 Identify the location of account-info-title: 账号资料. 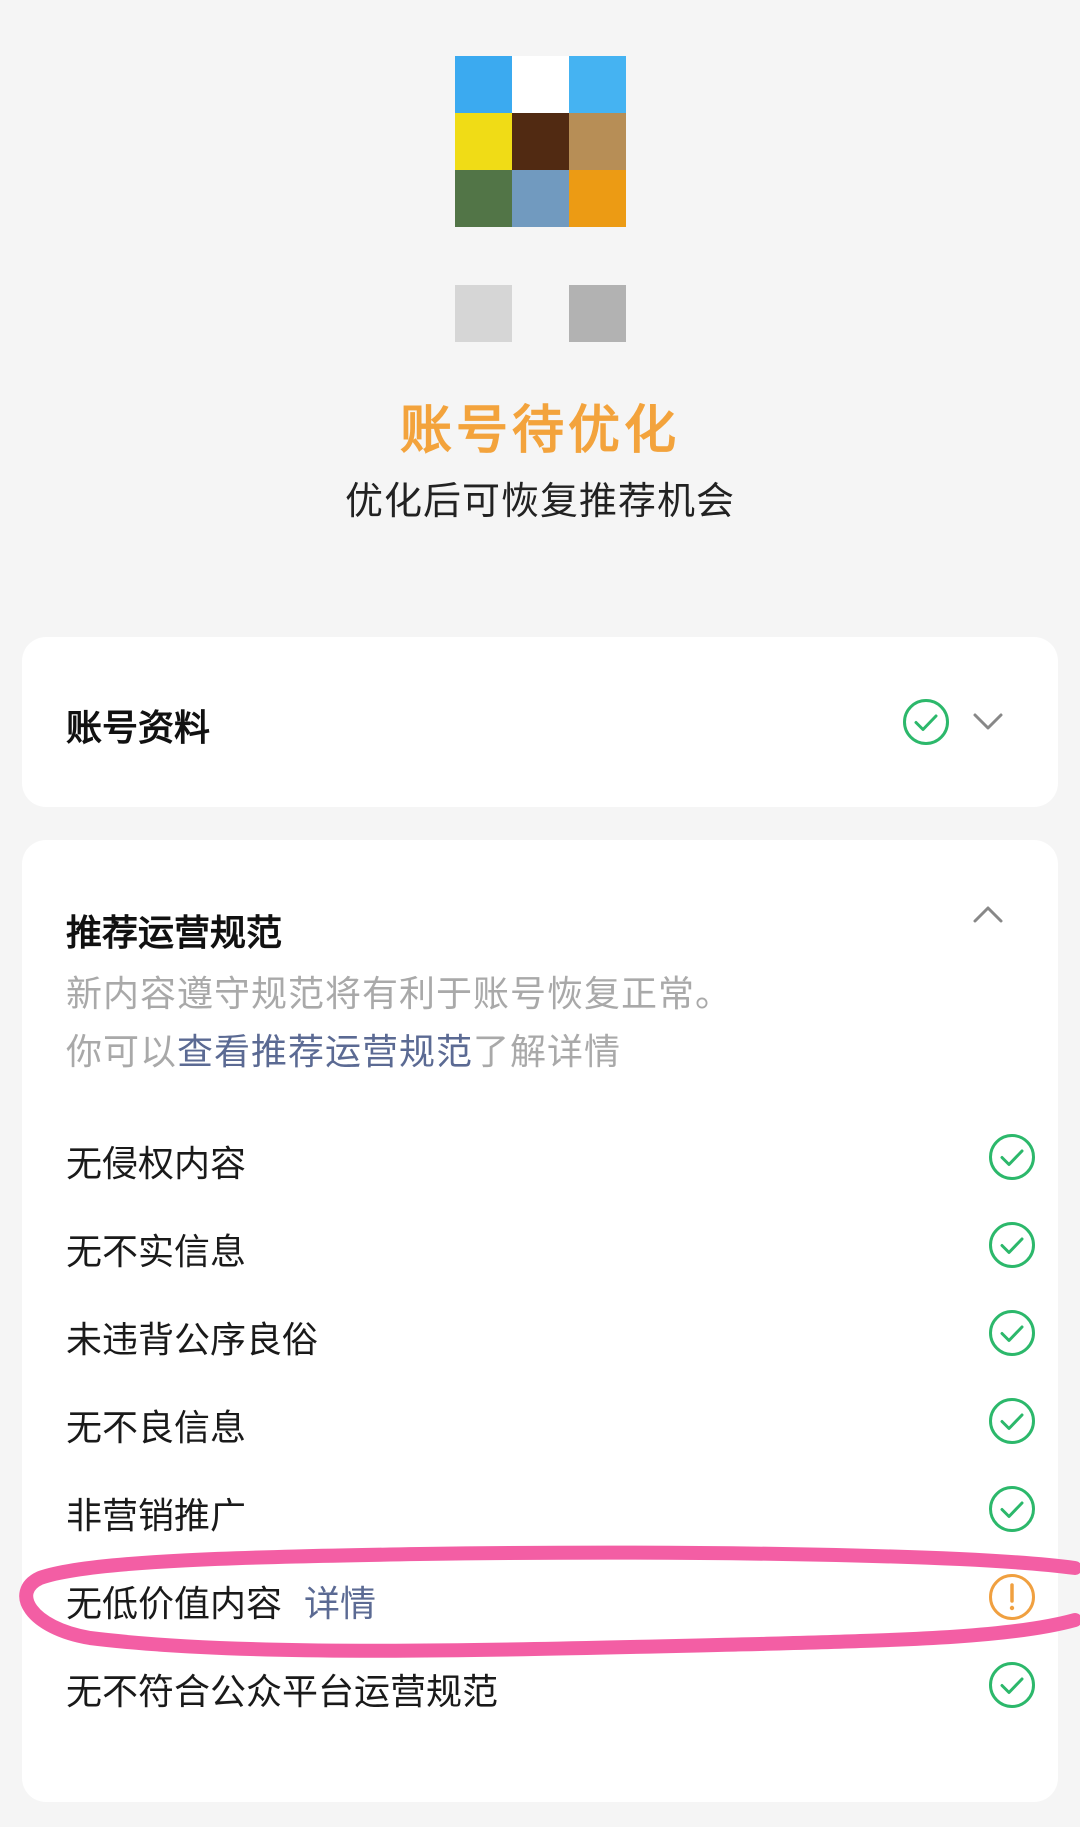
(138, 728).